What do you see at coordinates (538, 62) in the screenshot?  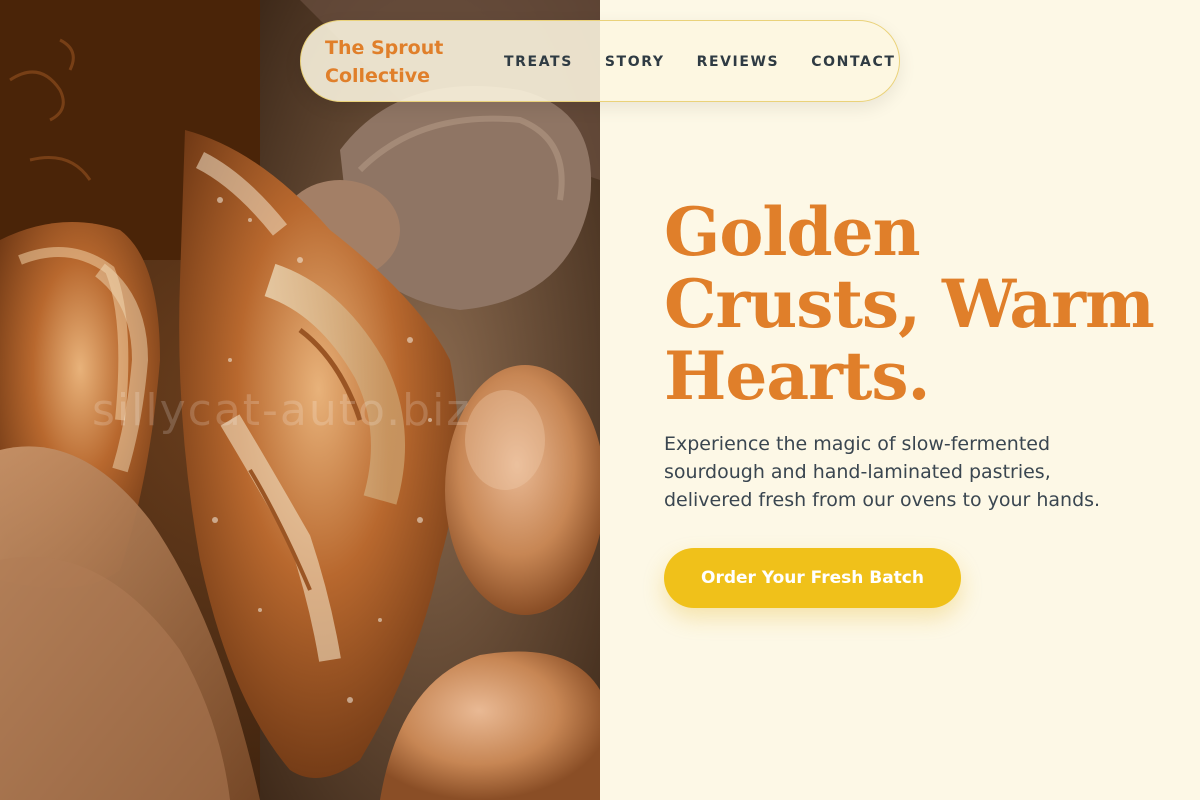 I see `nav-link-treats: TREATS` at bounding box center [538, 62].